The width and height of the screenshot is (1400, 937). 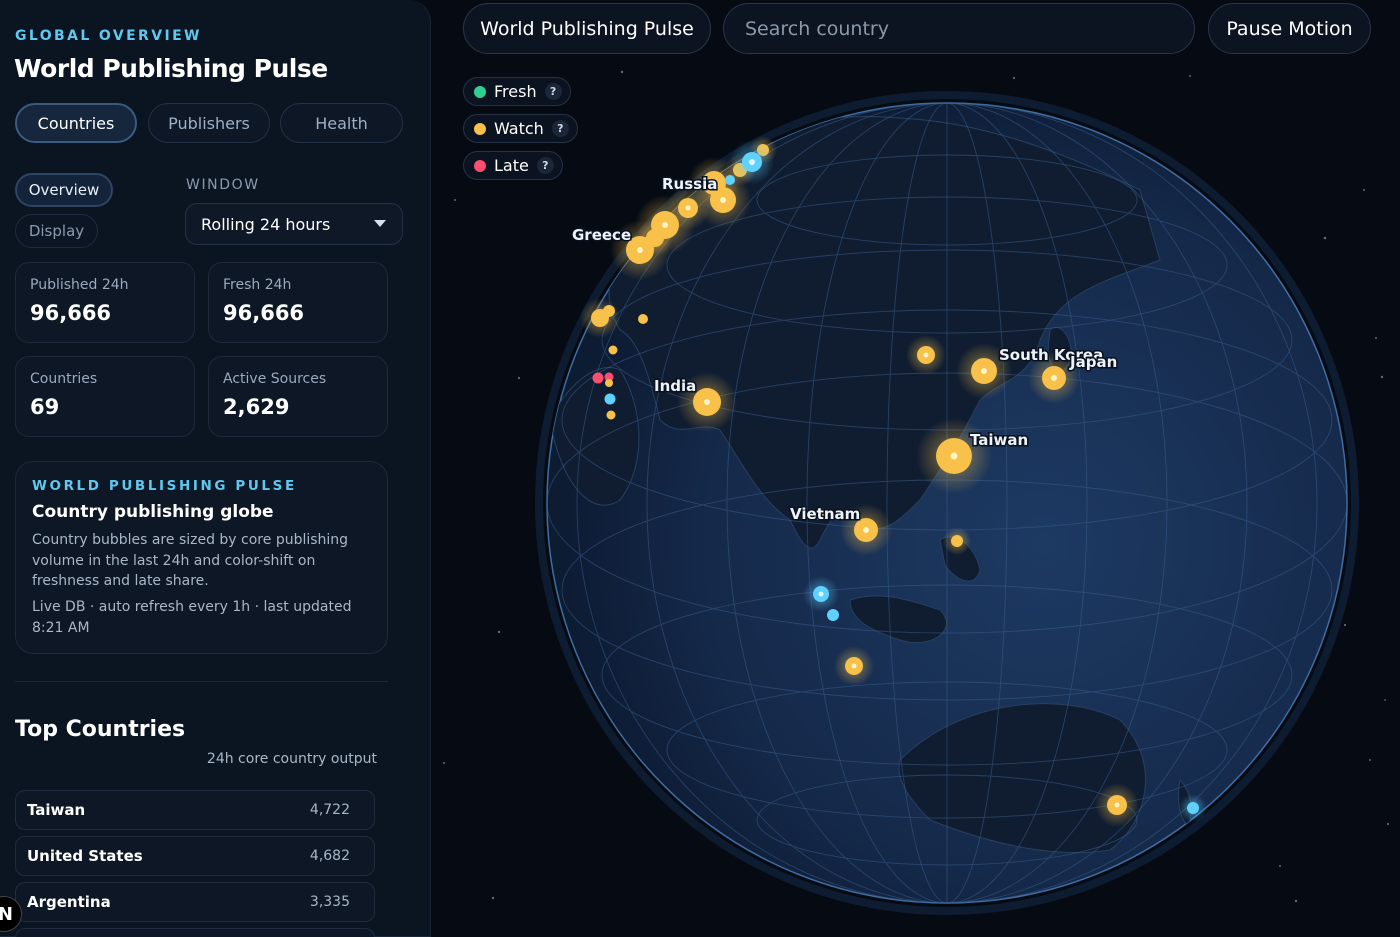 What do you see at coordinates (108, 36) in the screenshot?
I see `sidebar-eyebrow: GLOBAL OVERVIEW` at bounding box center [108, 36].